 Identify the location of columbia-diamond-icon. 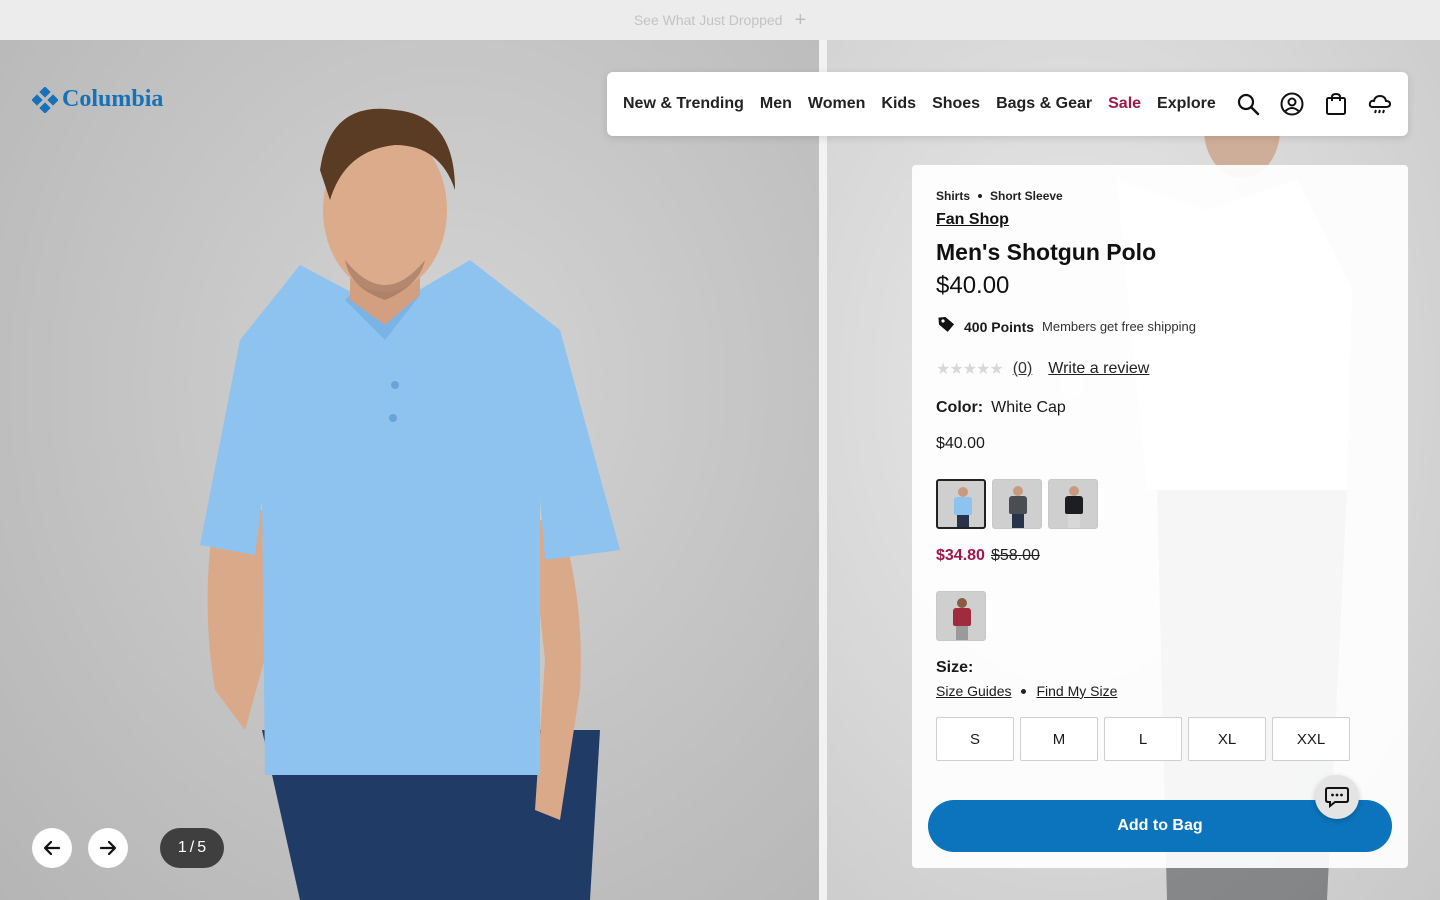
(45, 99).